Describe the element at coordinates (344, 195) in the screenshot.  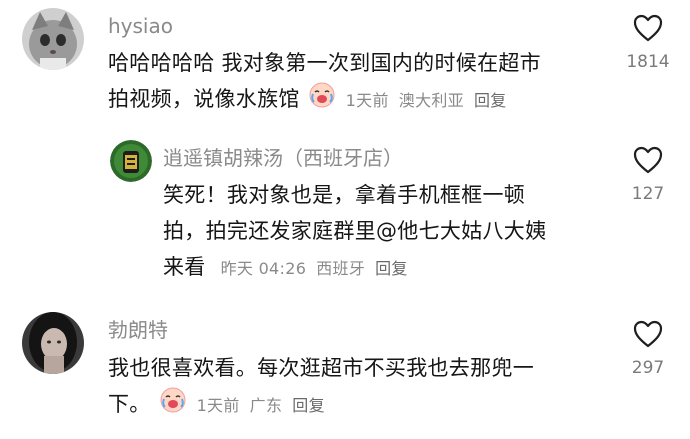
I see `comment-text-line: 笑死！我对象也是，拿着手机框框一顿` at that location.